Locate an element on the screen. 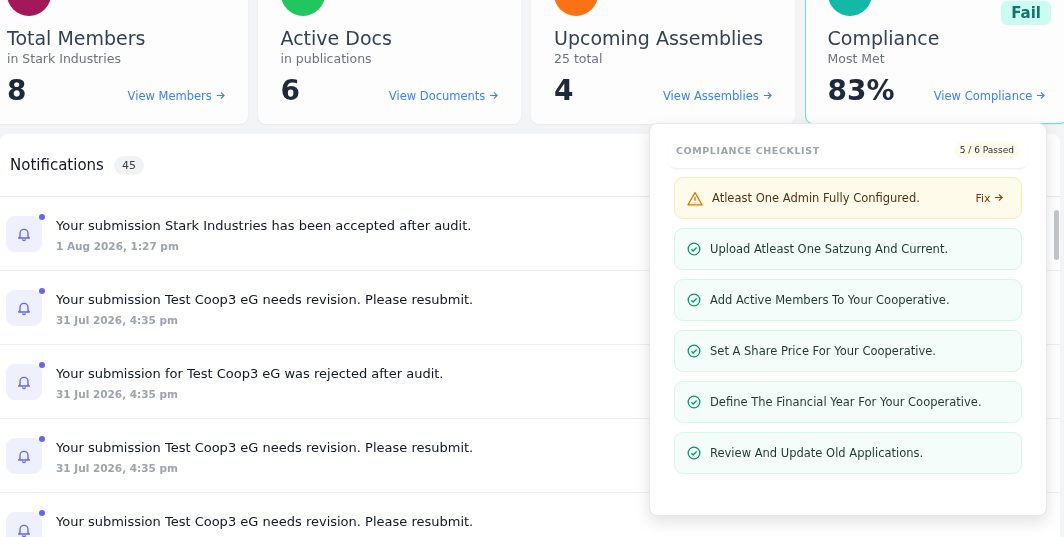 The width and height of the screenshot is (1064, 537). card-subtitle: in Stark Industries is located at coordinates (64, 58).